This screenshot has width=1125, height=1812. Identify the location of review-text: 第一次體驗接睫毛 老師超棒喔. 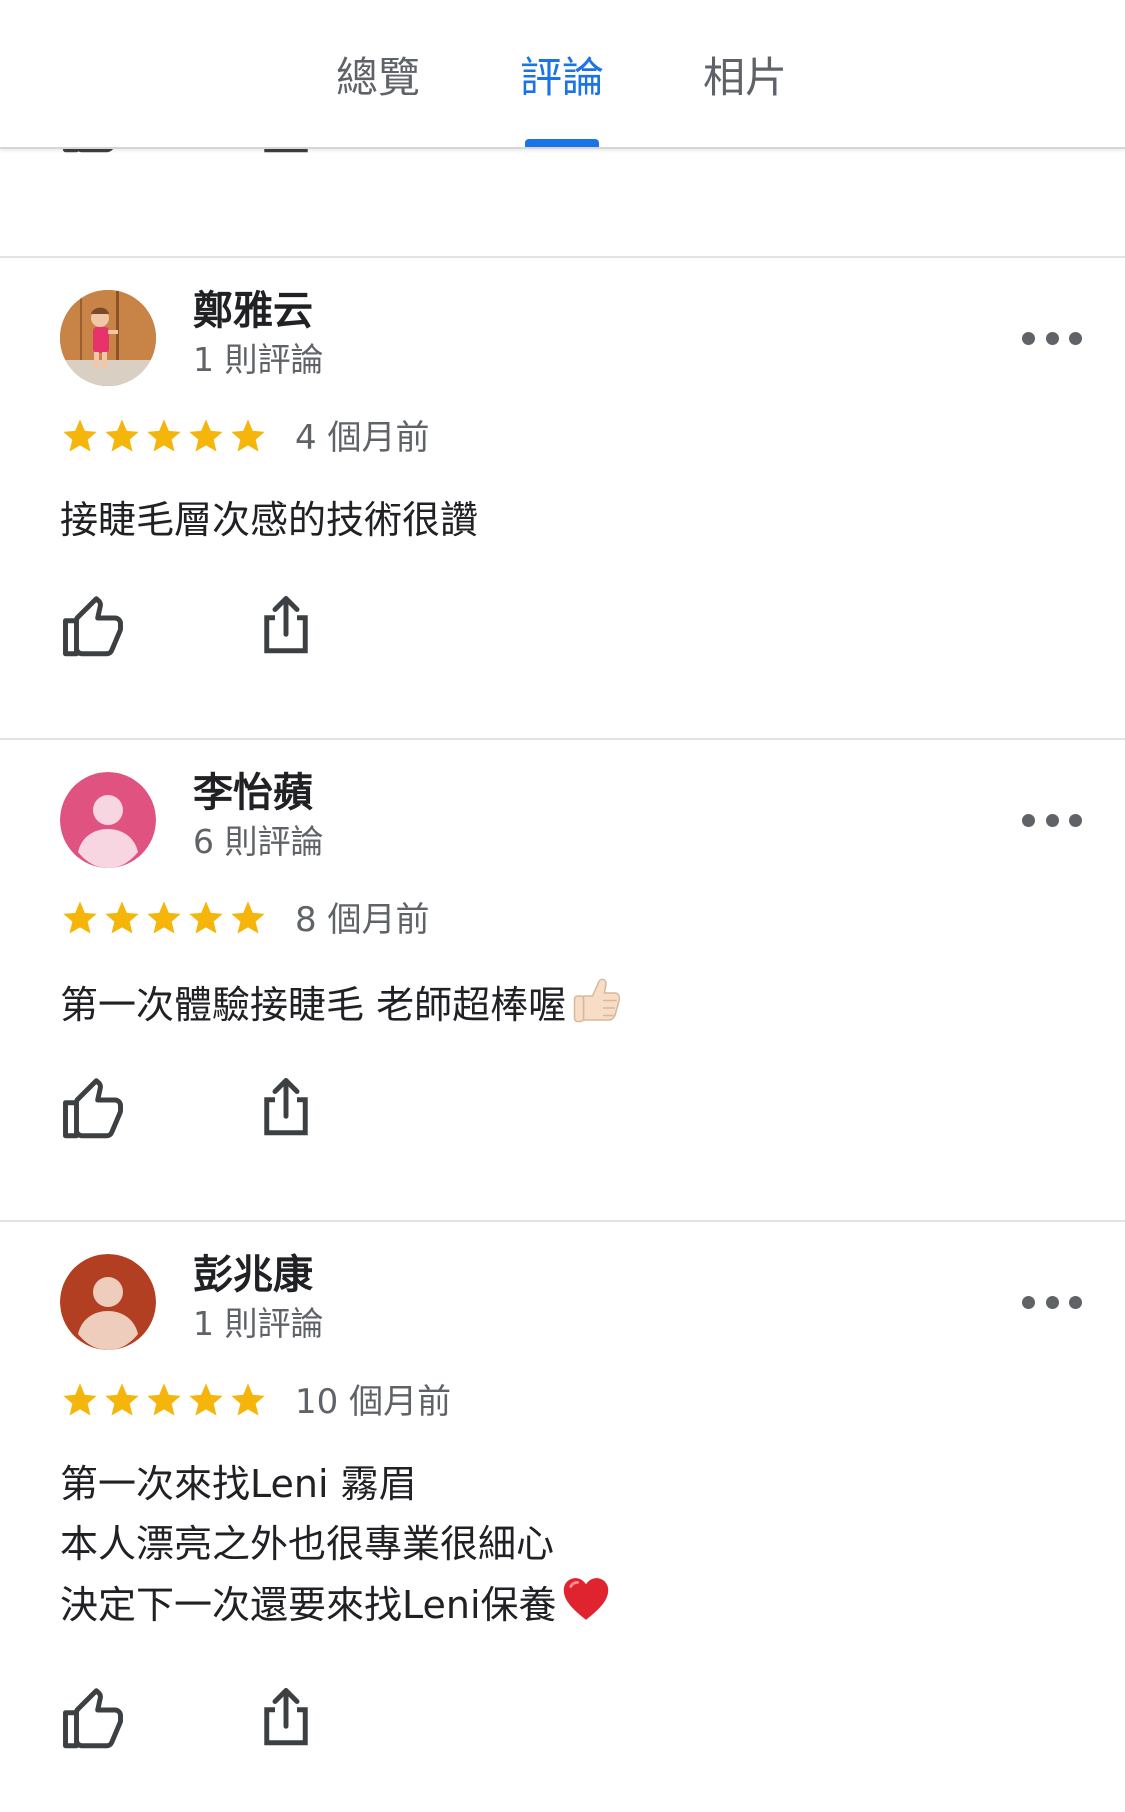
(560, 1007).